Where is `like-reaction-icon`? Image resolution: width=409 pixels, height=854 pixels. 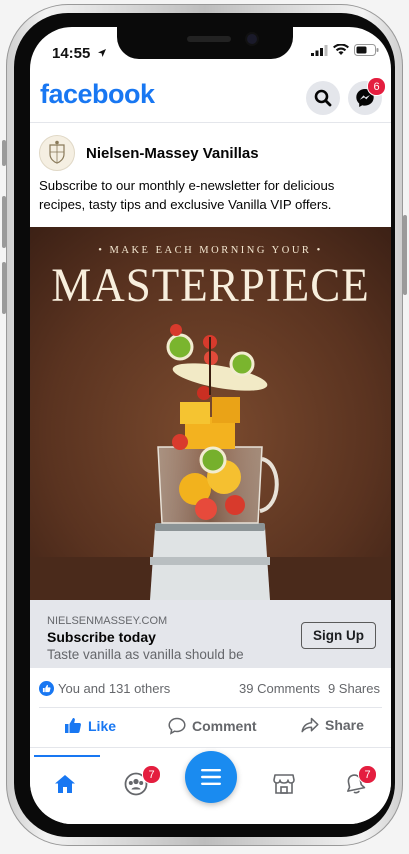
like-reaction-icon is located at coordinates (46, 688).